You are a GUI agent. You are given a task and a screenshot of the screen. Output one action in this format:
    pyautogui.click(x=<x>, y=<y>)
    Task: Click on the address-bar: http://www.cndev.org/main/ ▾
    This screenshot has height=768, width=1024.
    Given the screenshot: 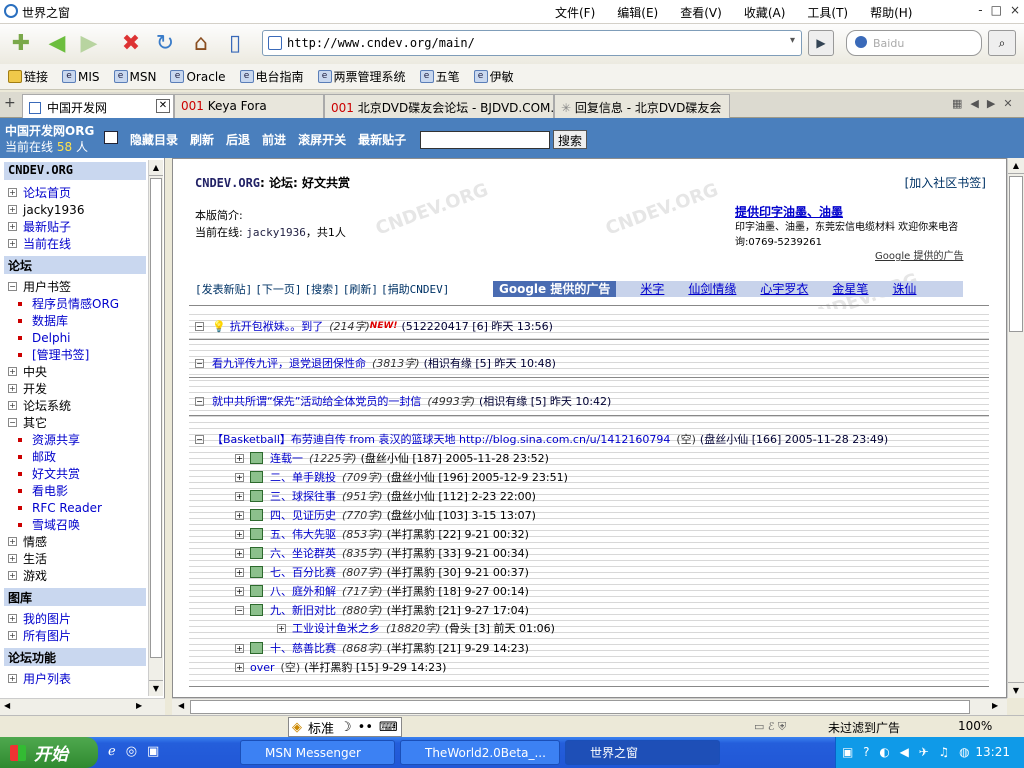 What is the action you would take?
    pyautogui.click(x=532, y=43)
    